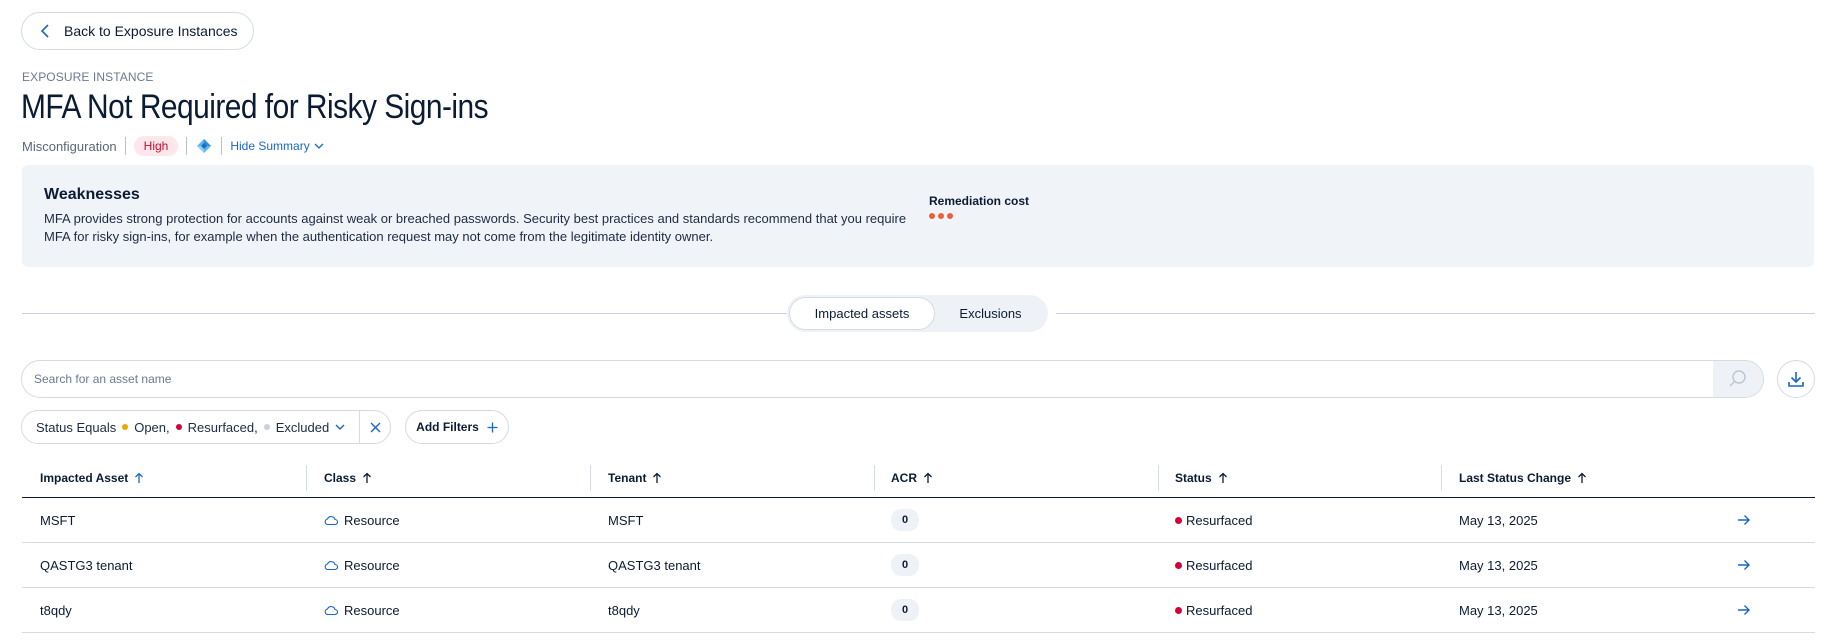 The width and height of the screenshot is (1831, 644). I want to click on azure-icon, so click(204, 146).